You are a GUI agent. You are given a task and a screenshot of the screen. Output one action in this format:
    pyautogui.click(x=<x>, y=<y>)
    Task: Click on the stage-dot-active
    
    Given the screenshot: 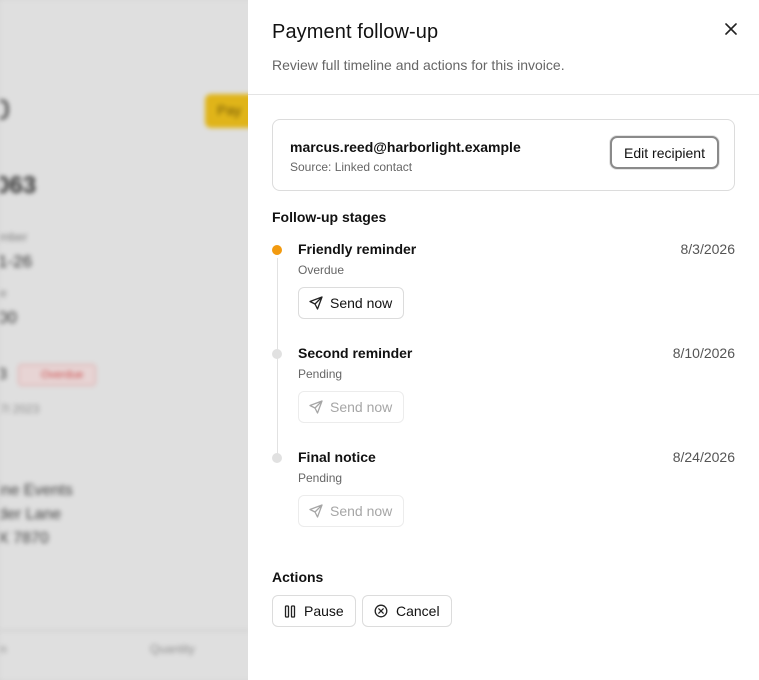 What is the action you would take?
    pyautogui.click(x=277, y=250)
    